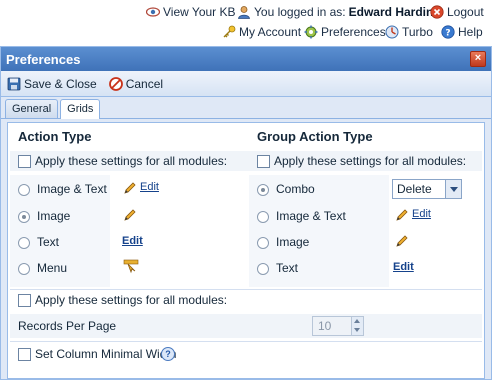  I want to click on save-close-label: Save & Close, so click(60, 83).